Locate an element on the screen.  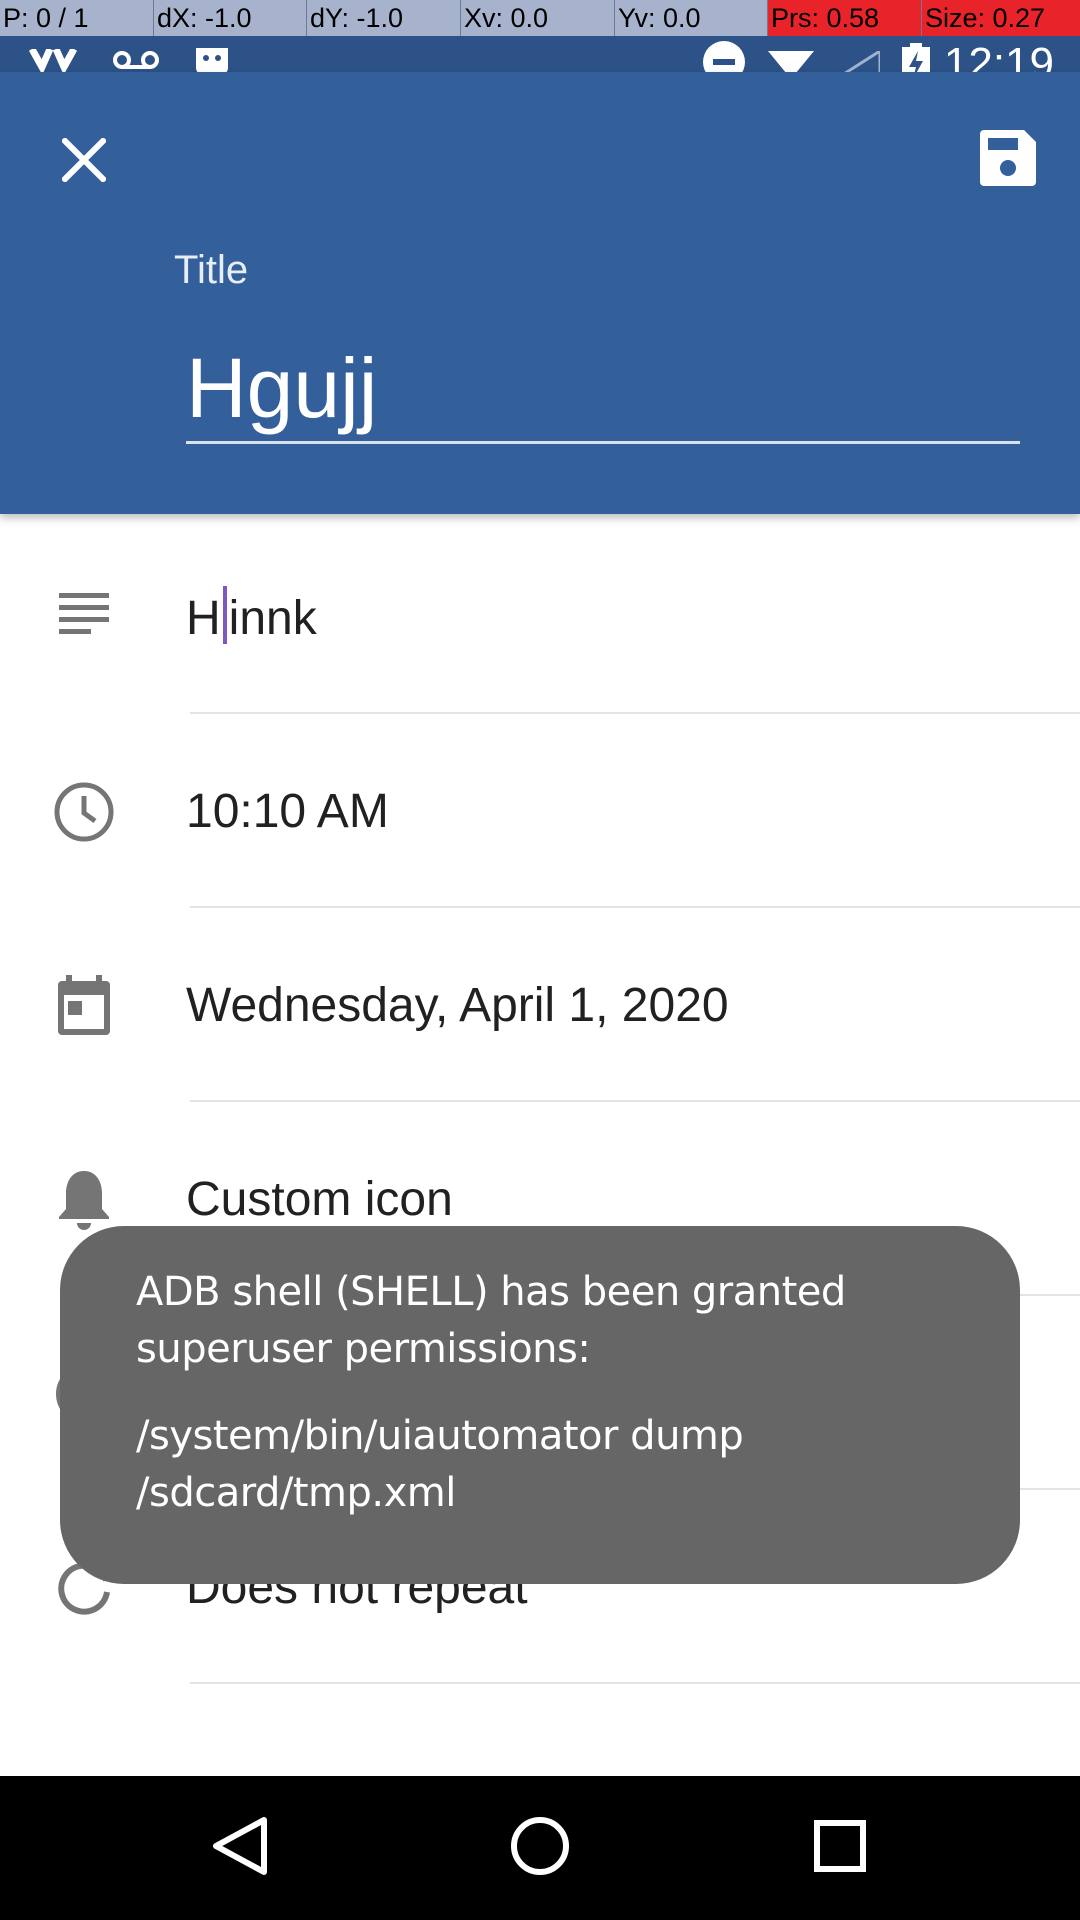
pointer-size: Size: 0.27 is located at coordinates (1001, 18).